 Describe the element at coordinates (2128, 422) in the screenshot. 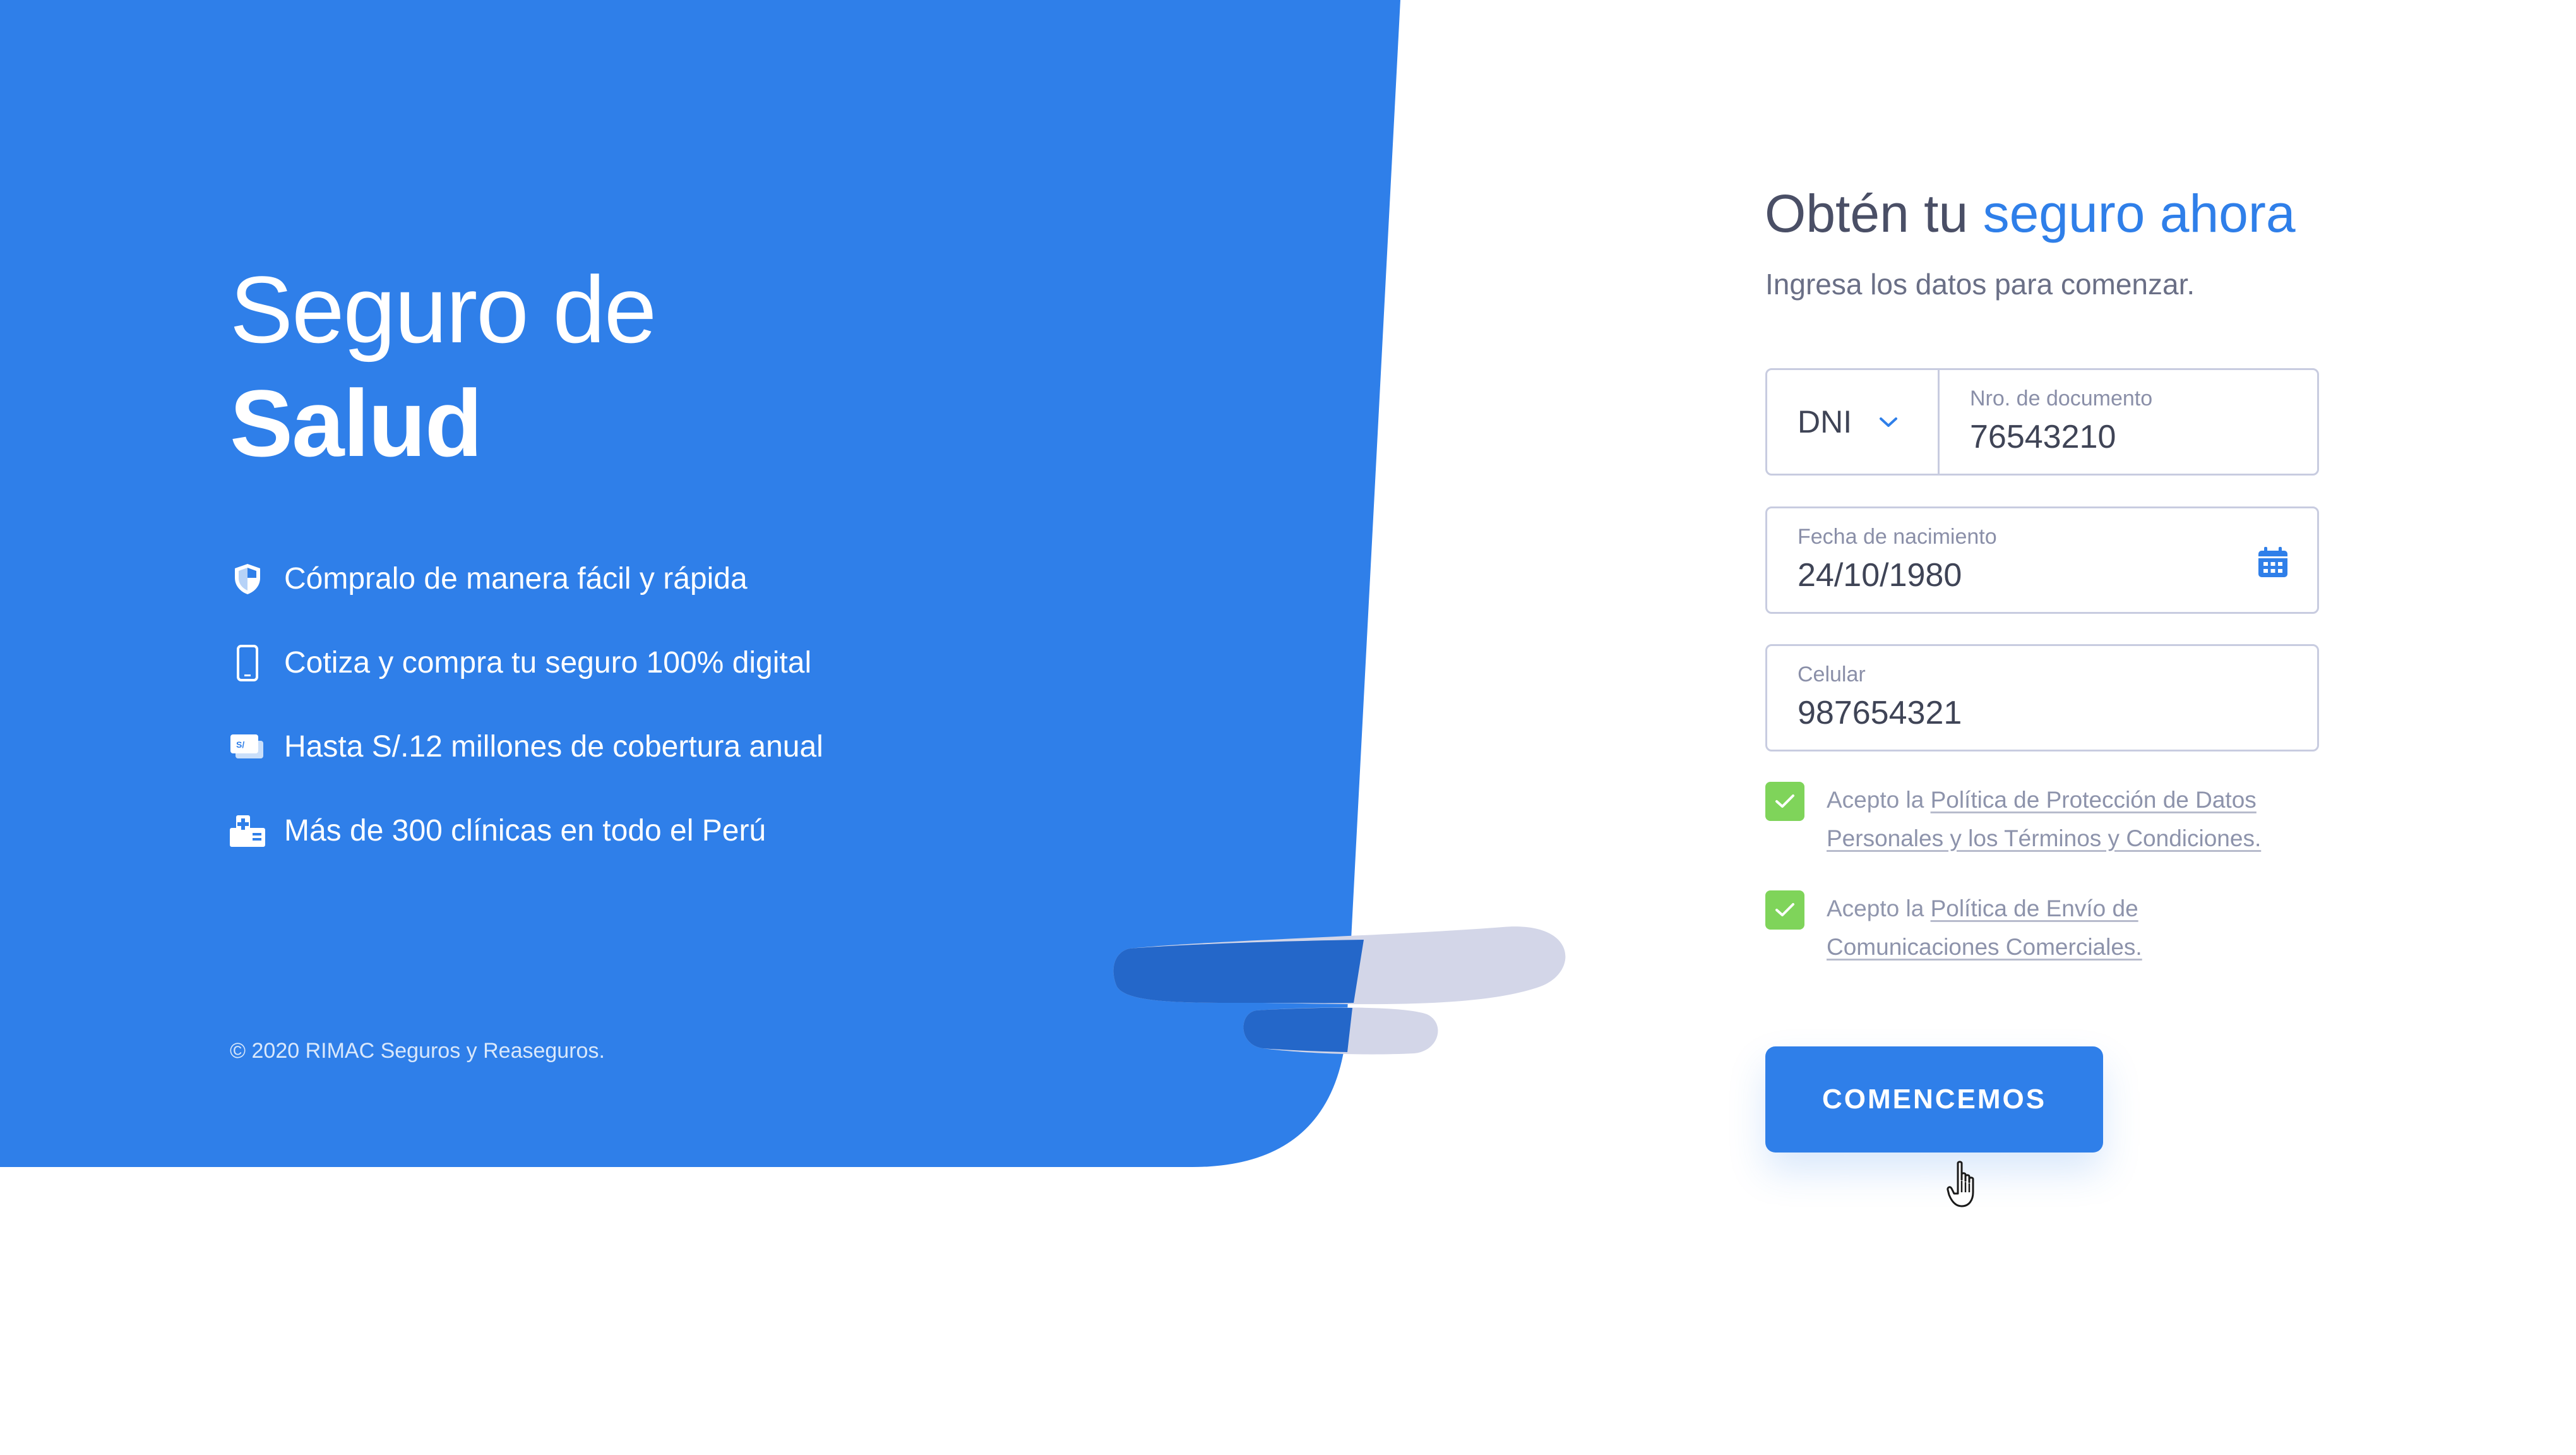

I see `document-number-field: Nro. de documento 76543210` at that location.